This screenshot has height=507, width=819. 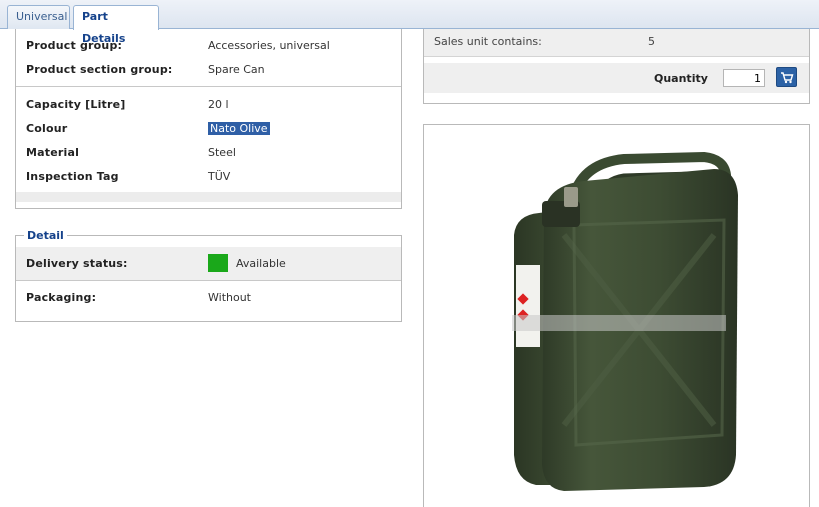 I want to click on attr-value: 20 l, so click(x=218, y=104).